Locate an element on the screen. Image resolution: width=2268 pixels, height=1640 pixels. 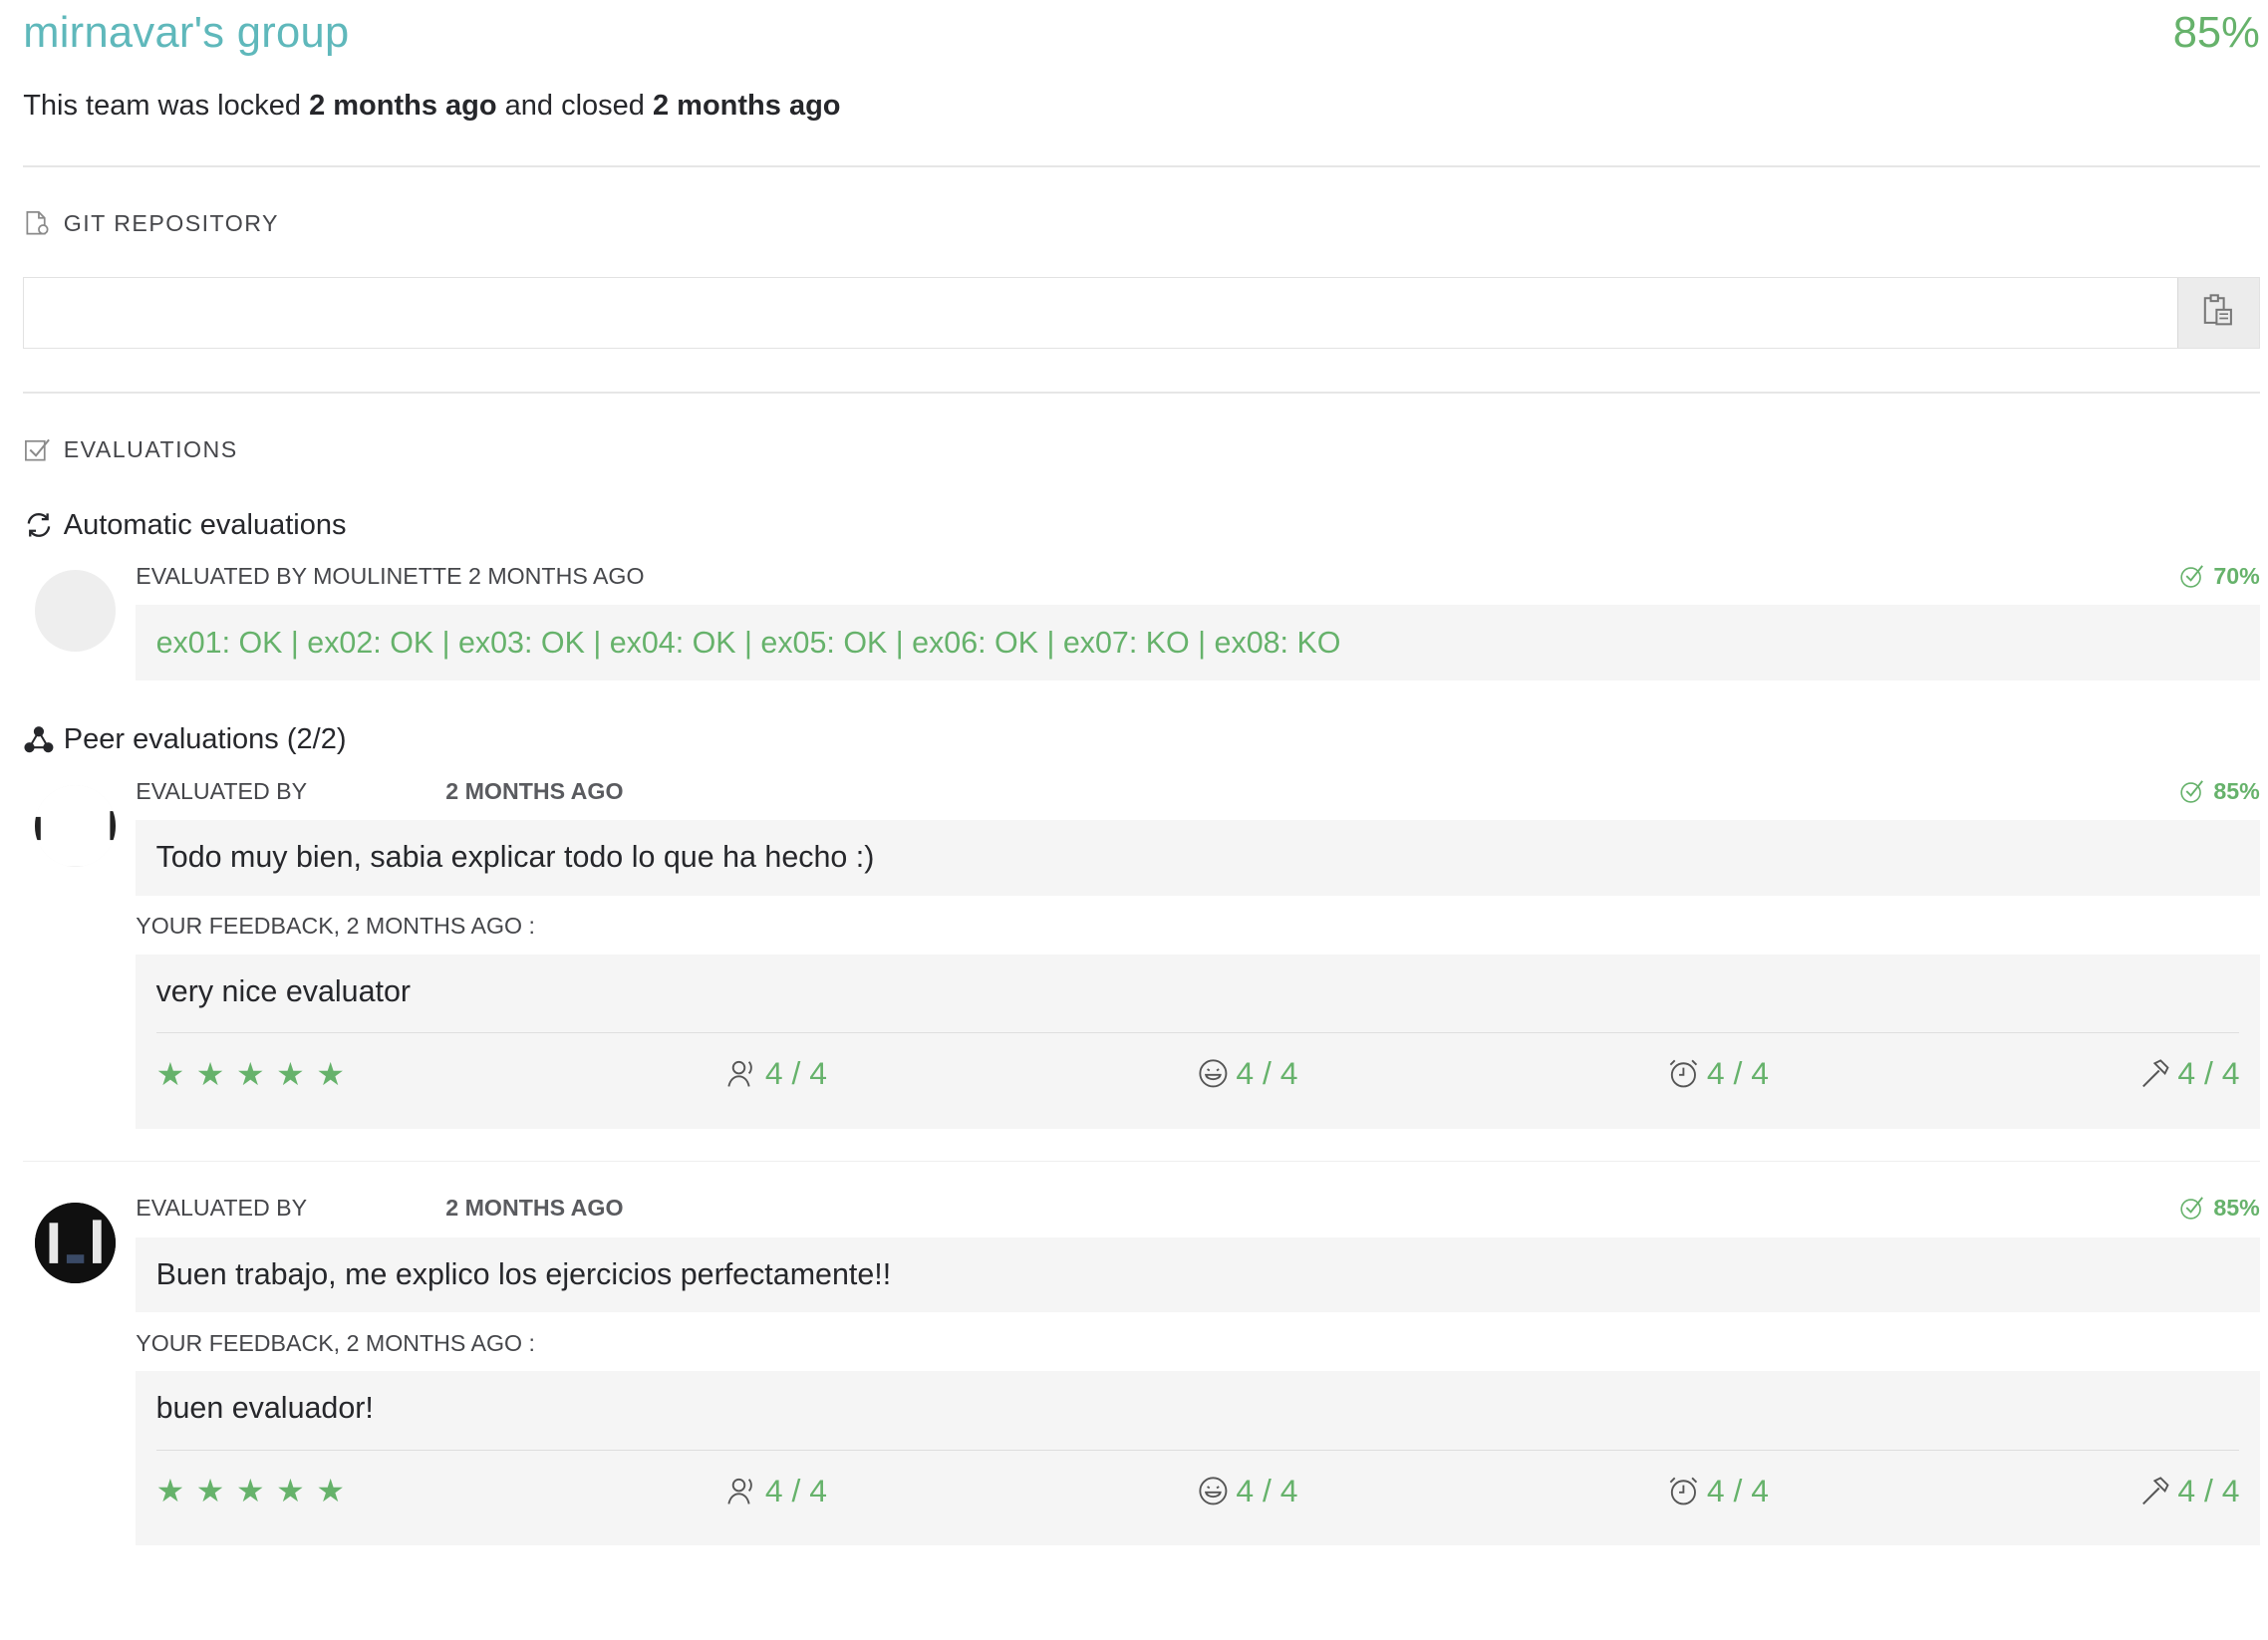
git-section-title: GIT REPOSITORY is located at coordinates (171, 222).